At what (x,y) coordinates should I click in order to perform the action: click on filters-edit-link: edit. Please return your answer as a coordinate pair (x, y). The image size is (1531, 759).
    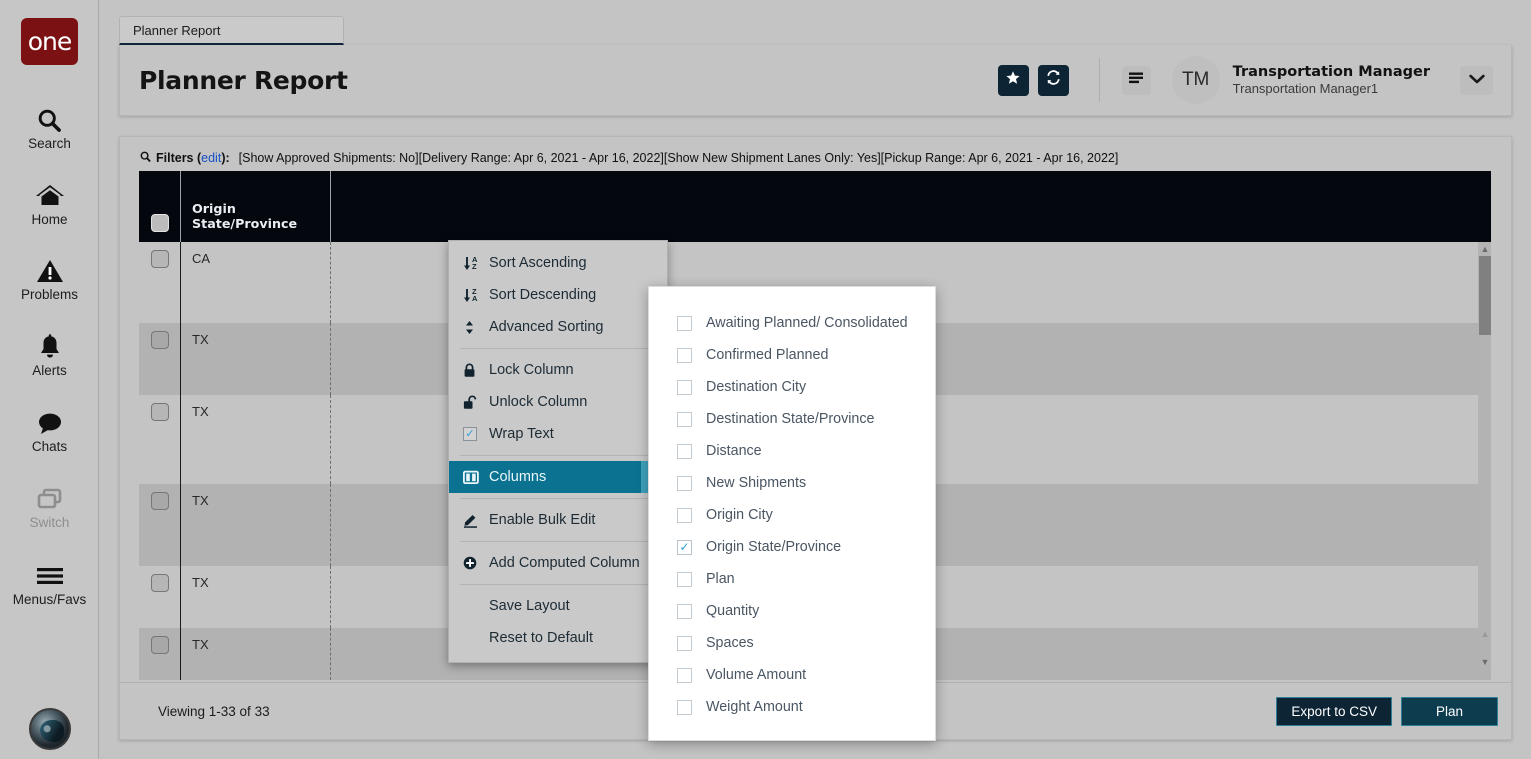
    Looking at the image, I should click on (211, 158).